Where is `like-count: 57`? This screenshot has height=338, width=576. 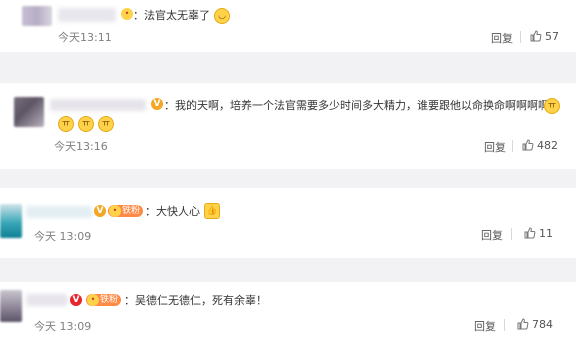
like-count: 57 is located at coordinates (552, 36).